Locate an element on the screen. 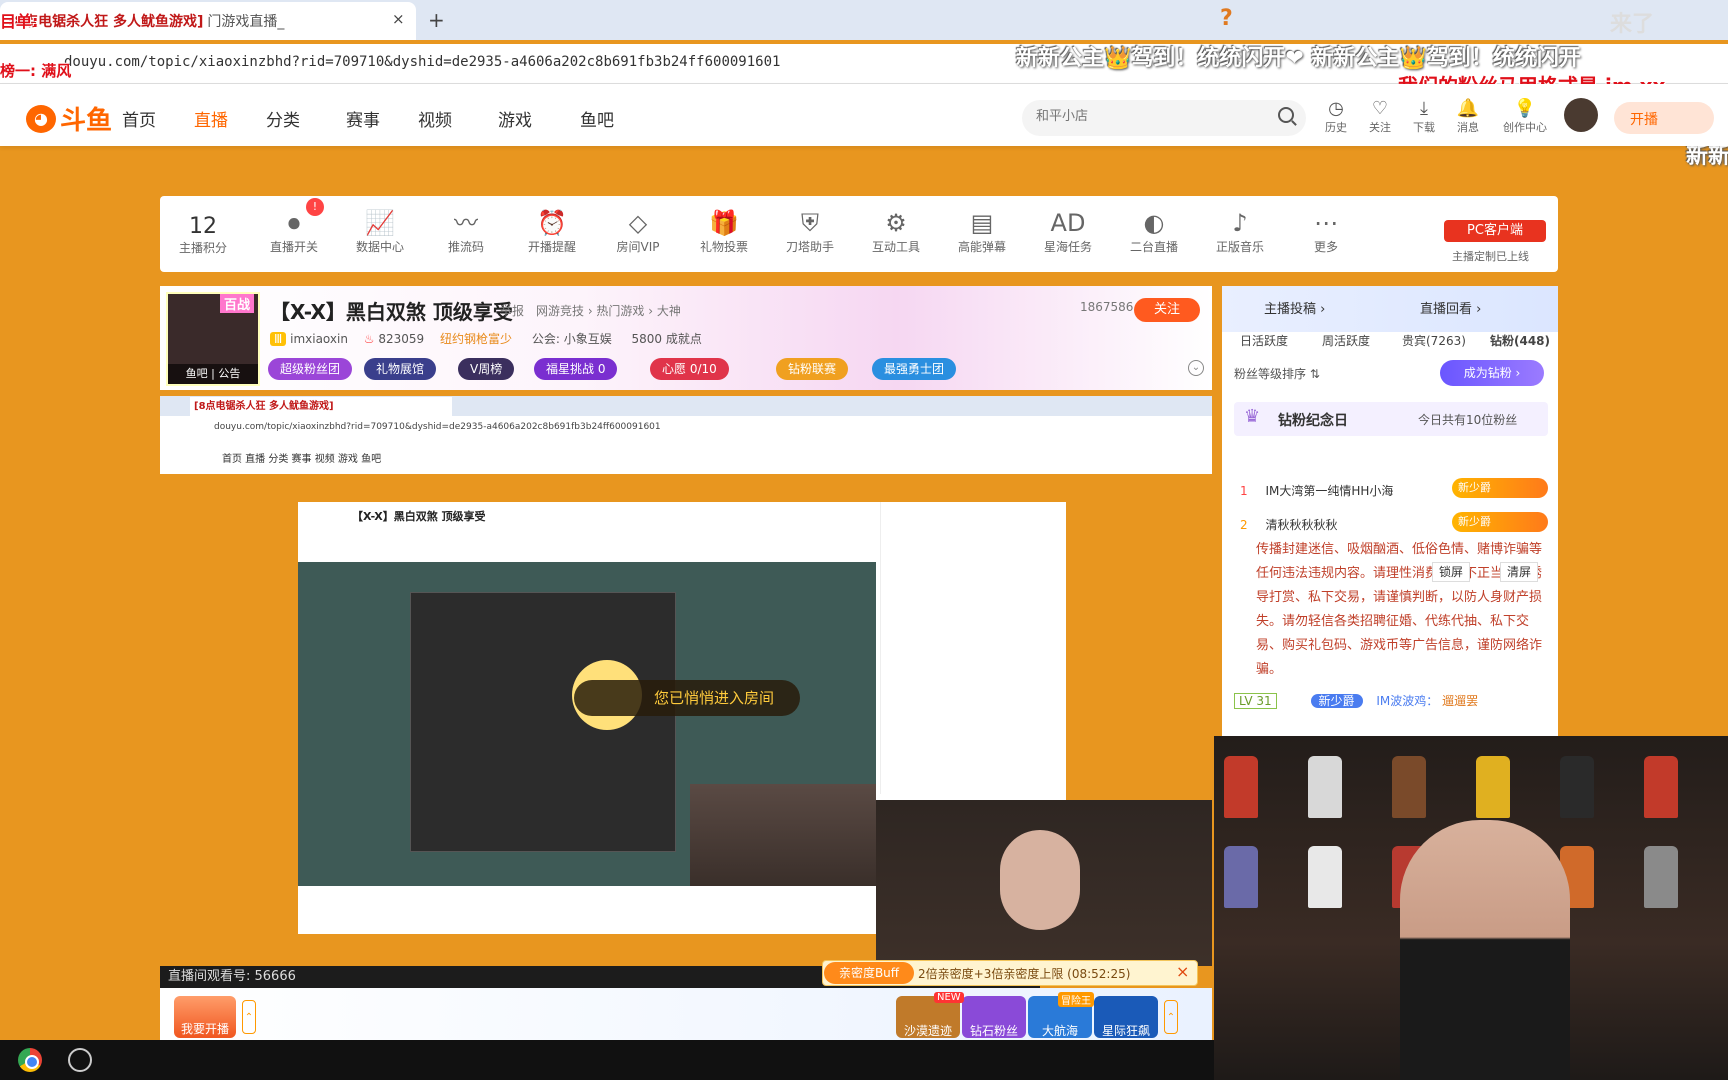 This screenshot has width=1728, height=1080. rank-badge: 新少爵 is located at coordinates (1500, 522).